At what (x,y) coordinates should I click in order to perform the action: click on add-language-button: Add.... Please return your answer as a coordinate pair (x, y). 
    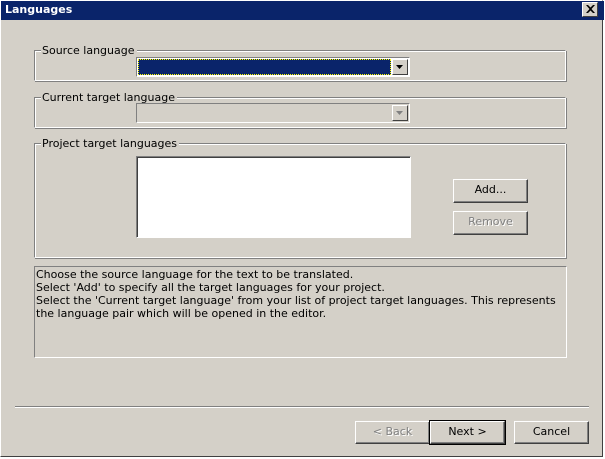
    Looking at the image, I should click on (490, 191).